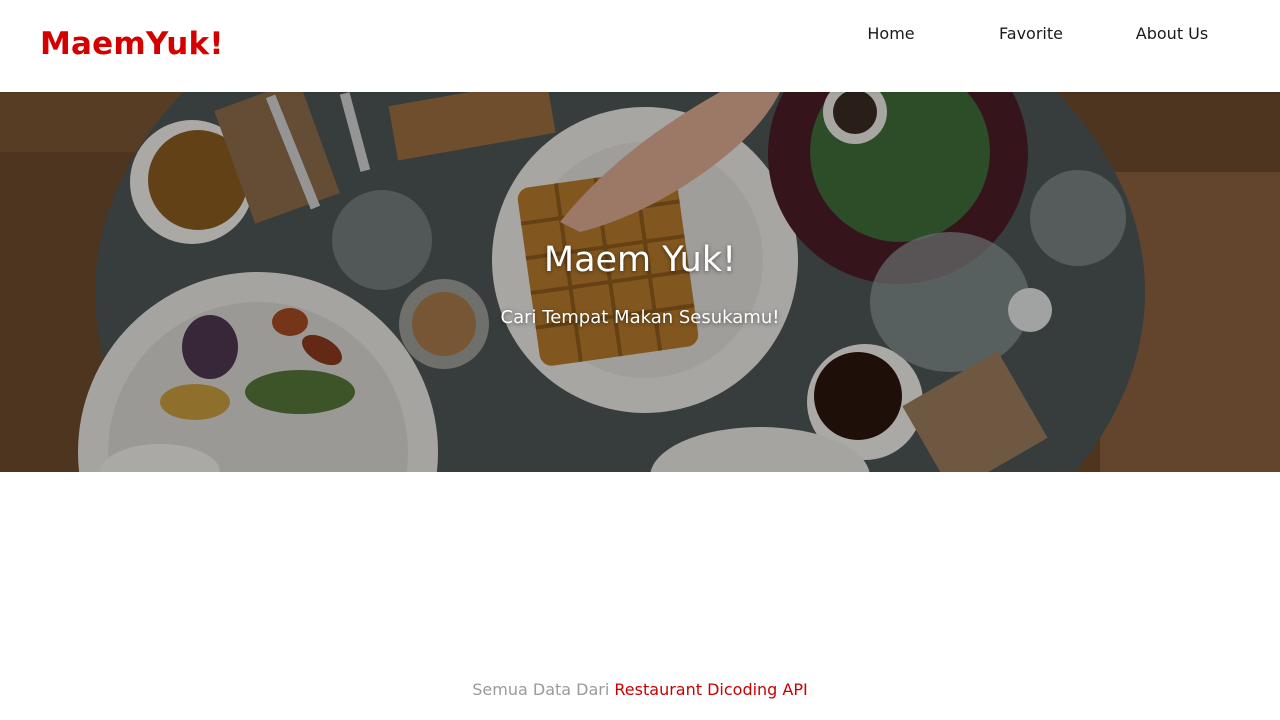 The height and width of the screenshot is (720, 1280). What do you see at coordinates (640, 46) in the screenshot?
I see `app-bar: MaemYuk! Home Favorite About Us` at bounding box center [640, 46].